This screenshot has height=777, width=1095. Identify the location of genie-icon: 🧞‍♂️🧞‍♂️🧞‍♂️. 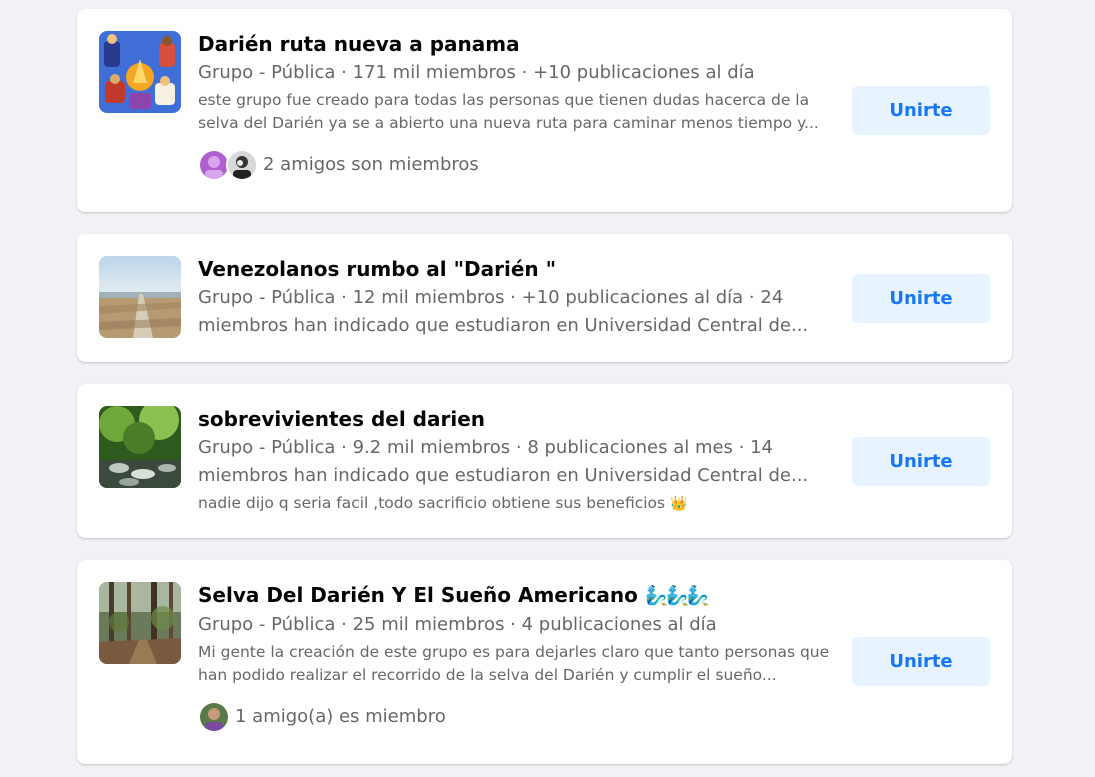
(677, 596).